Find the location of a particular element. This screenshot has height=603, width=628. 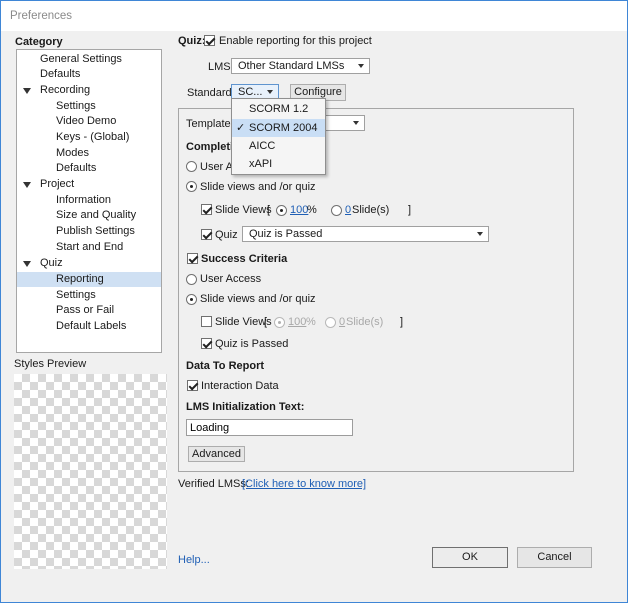

tree-item-default-labels: Default Labels is located at coordinates (89, 326).